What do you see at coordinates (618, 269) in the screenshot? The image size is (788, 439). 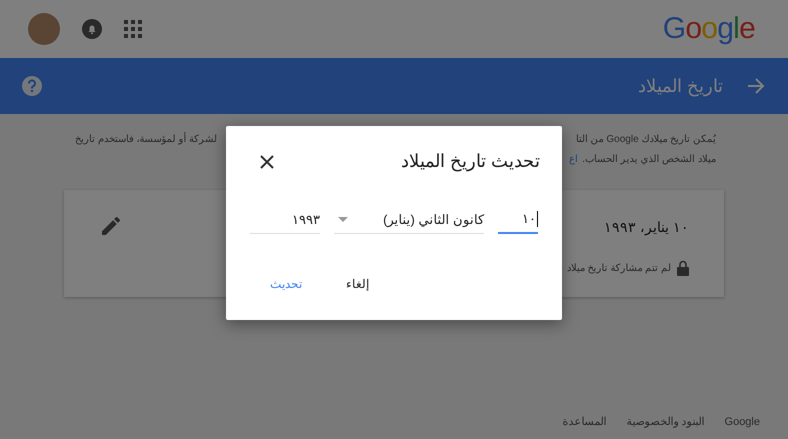 I see `sharing-note: لم تتم مشاركة تاريخ ميلاد` at bounding box center [618, 269].